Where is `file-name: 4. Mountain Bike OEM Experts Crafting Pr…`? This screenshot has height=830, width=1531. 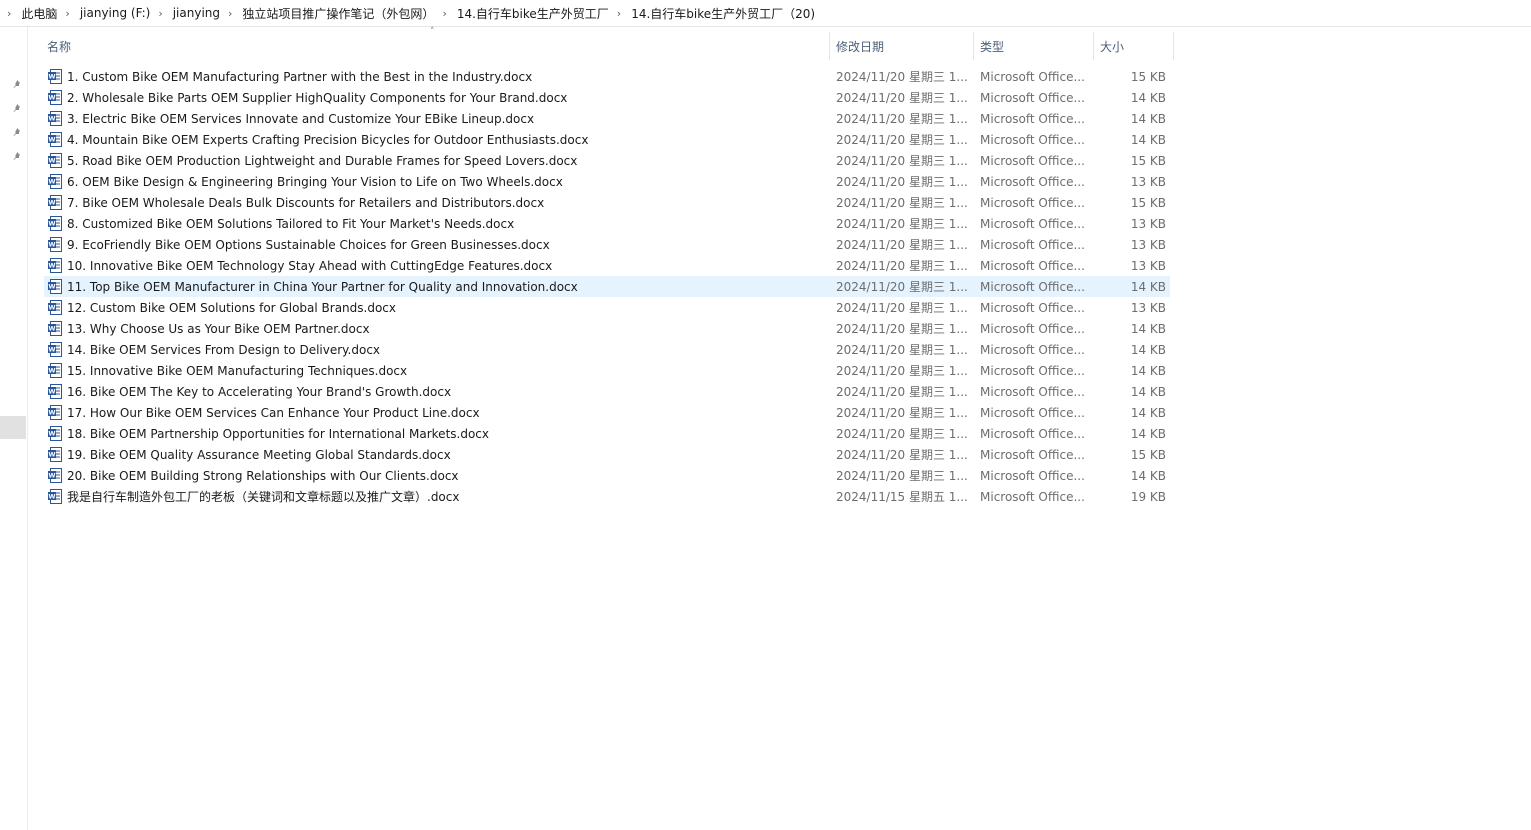
file-name: 4. Mountain Bike OEM Experts Crafting Pr… is located at coordinates (327, 140).